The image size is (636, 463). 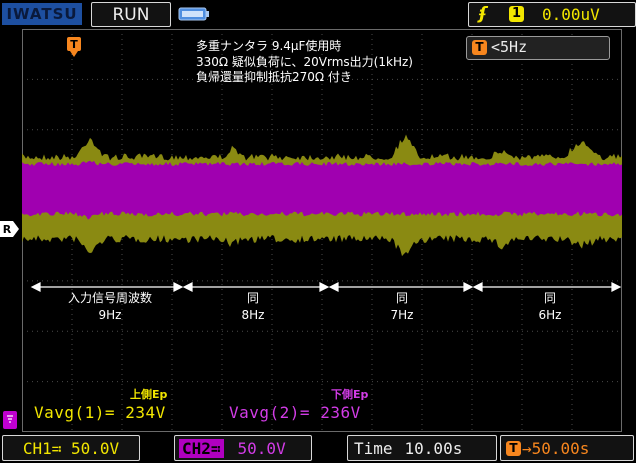 What do you see at coordinates (74, 44) in the screenshot?
I see `trigger-marker-label: T` at bounding box center [74, 44].